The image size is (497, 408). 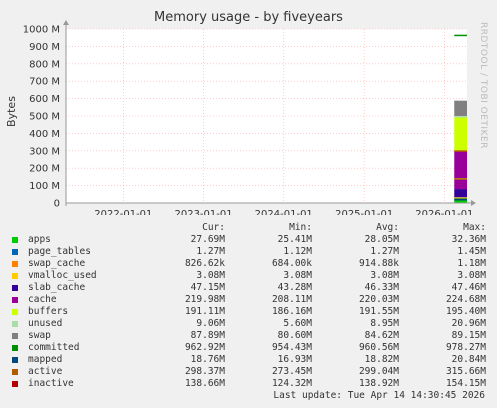 I want to click on legend-min: 16.93M, so click(x=294, y=359).